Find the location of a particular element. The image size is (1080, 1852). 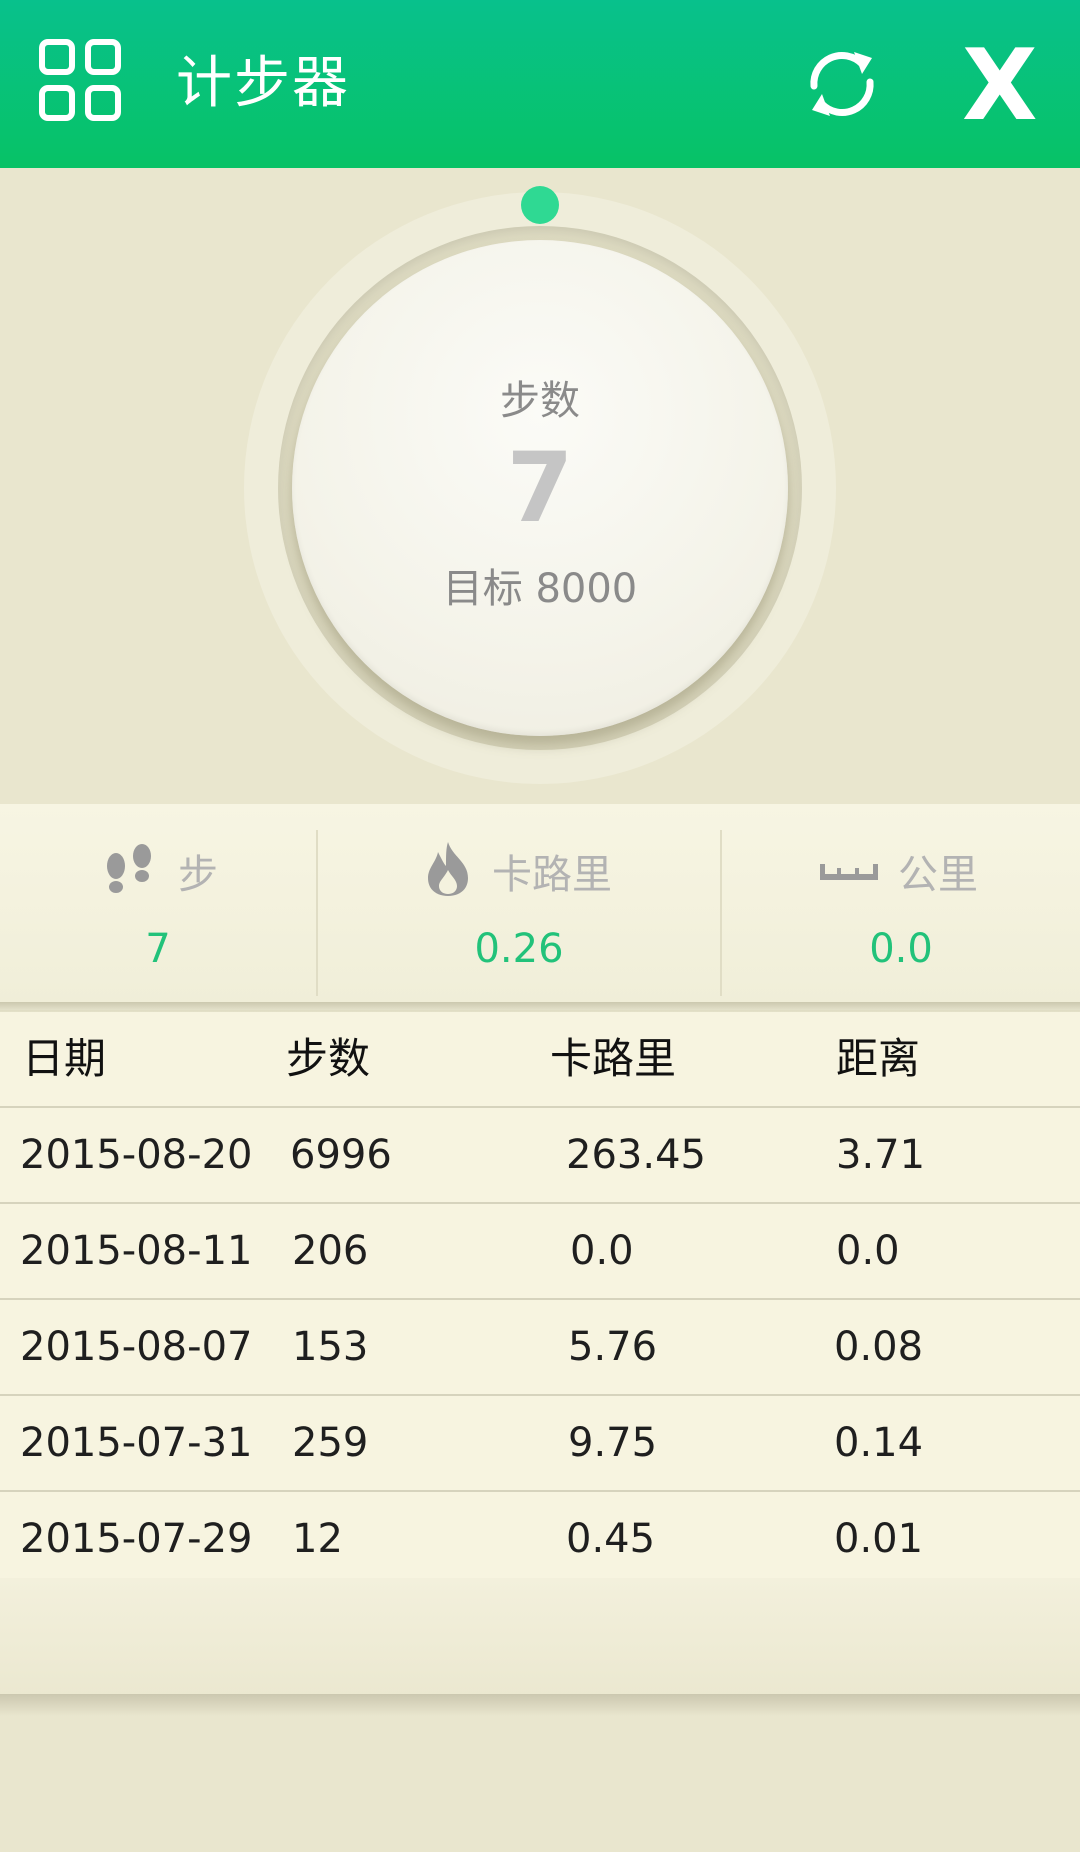

cell-distance: 0.0 is located at coordinates (868, 1251).